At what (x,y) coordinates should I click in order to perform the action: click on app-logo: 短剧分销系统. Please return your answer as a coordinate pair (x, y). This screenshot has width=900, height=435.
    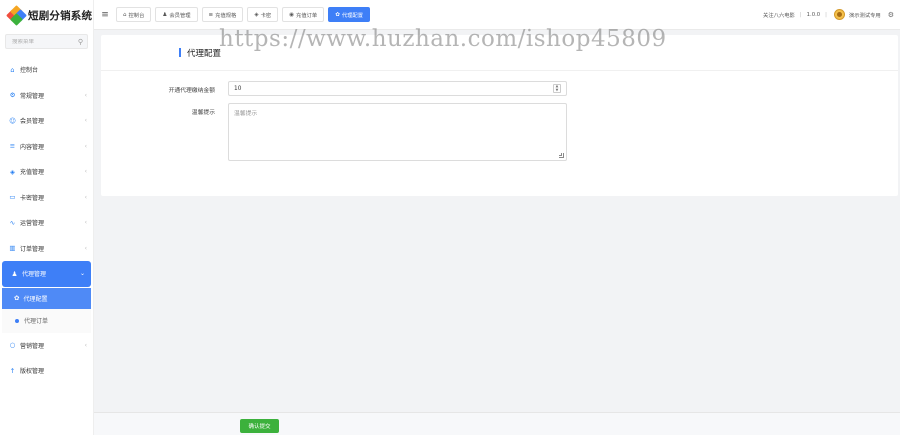
    Looking at the image, I should click on (46, 15).